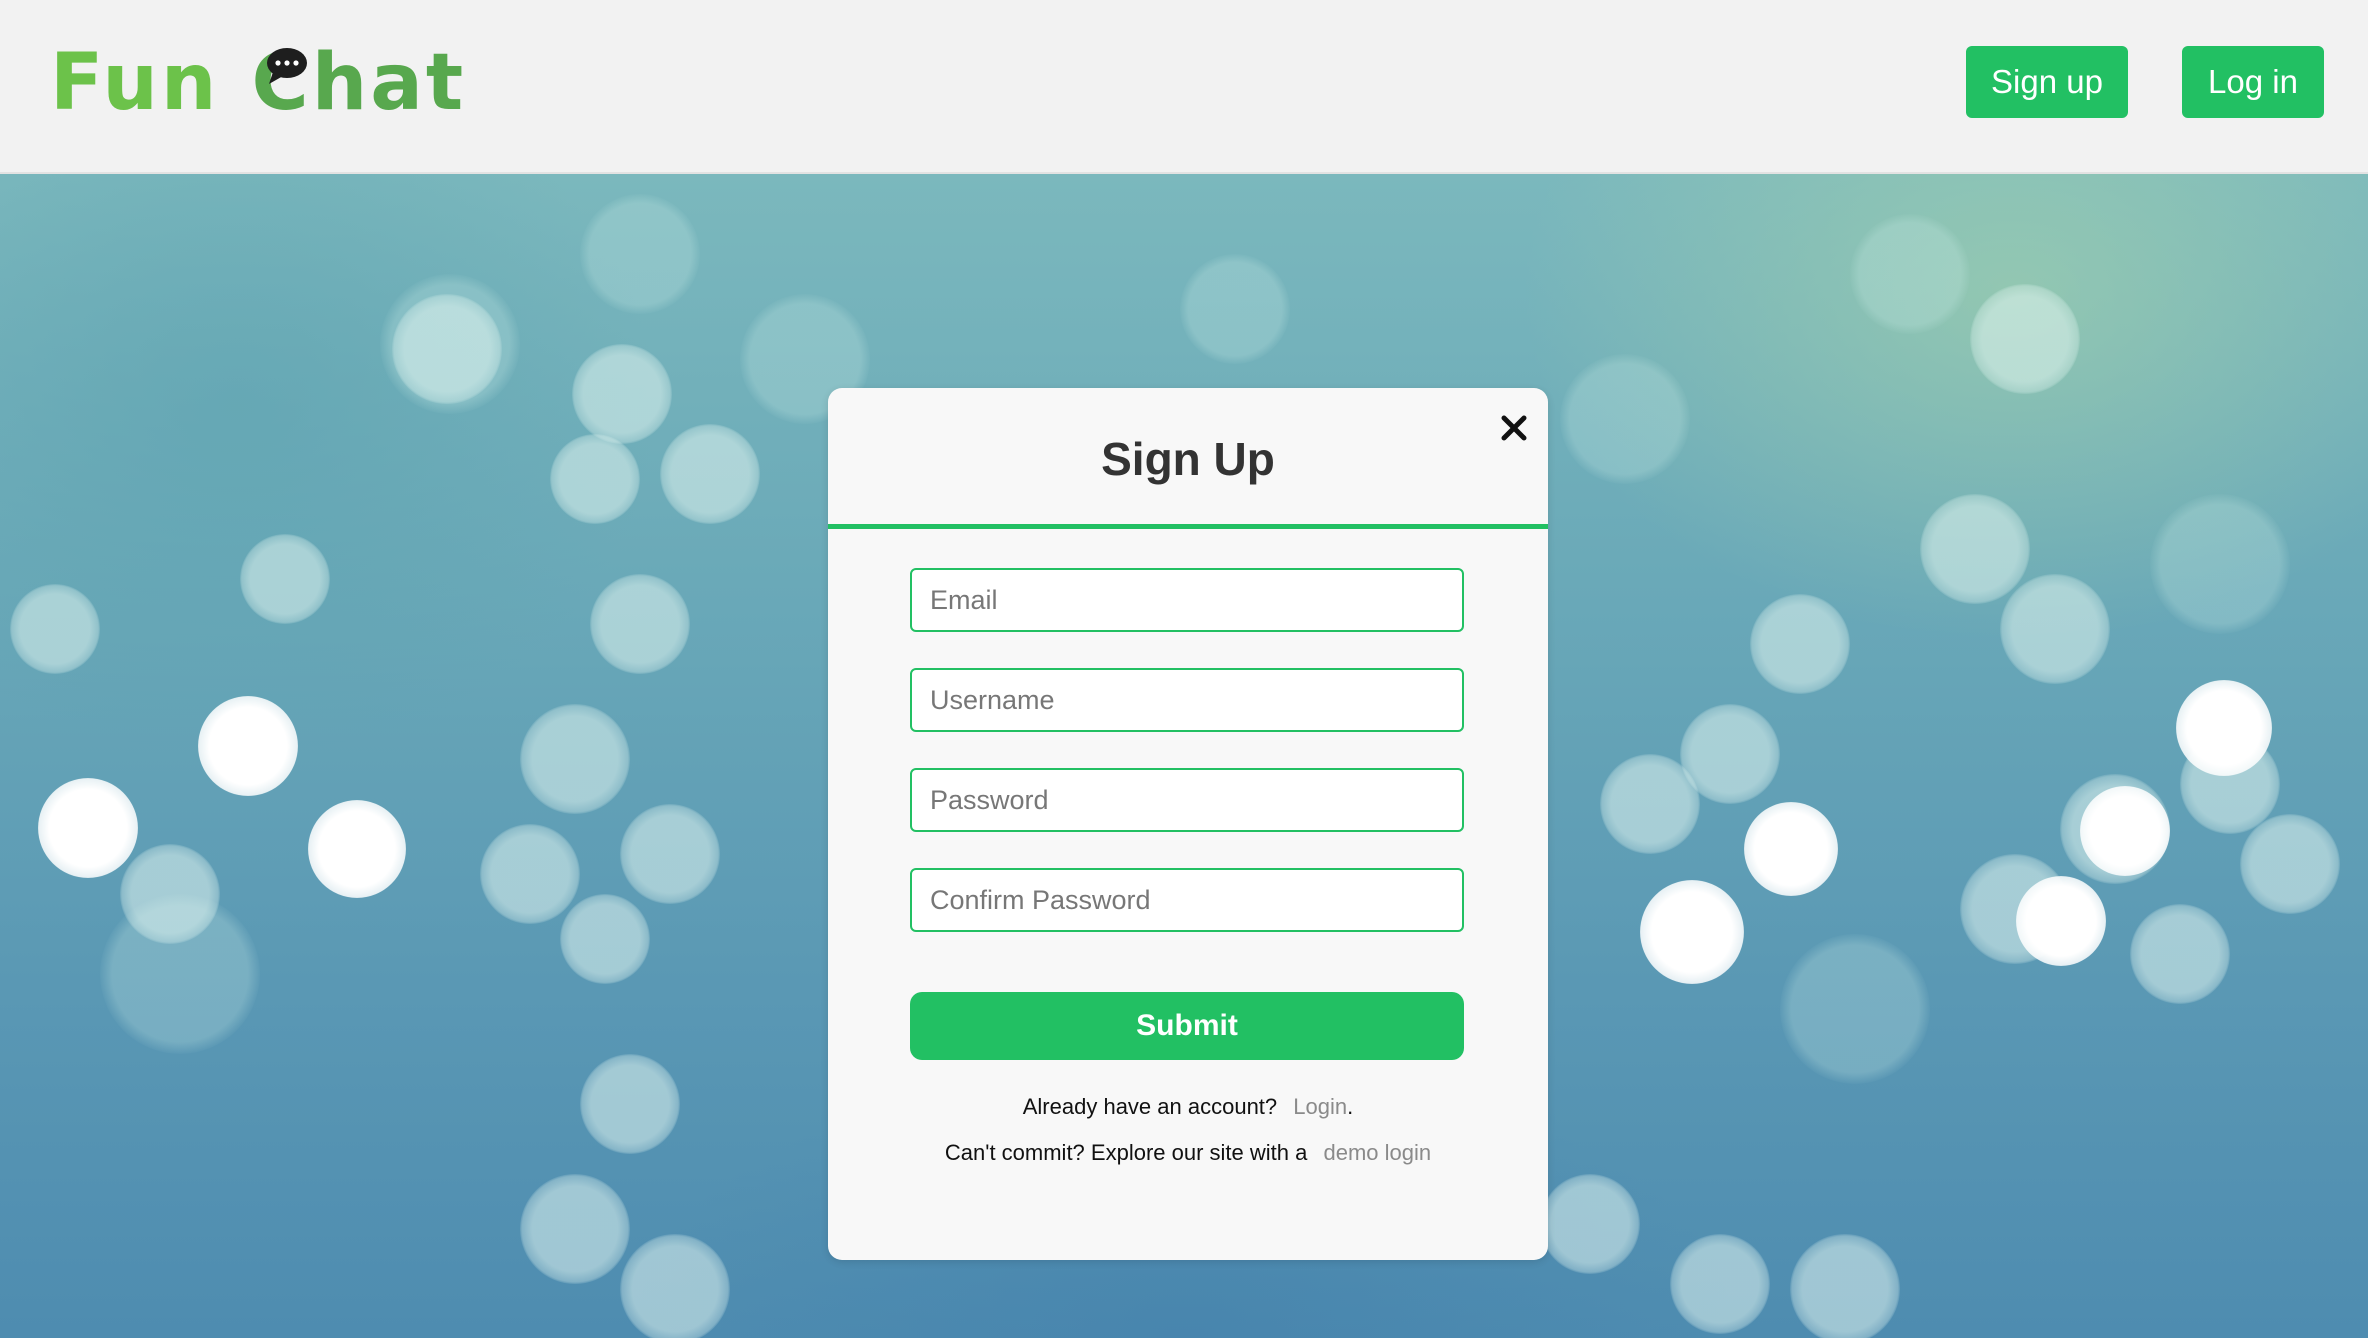 Image resolution: width=2368 pixels, height=1338 pixels. I want to click on signup-button: Sign up, so click(2047, 82).